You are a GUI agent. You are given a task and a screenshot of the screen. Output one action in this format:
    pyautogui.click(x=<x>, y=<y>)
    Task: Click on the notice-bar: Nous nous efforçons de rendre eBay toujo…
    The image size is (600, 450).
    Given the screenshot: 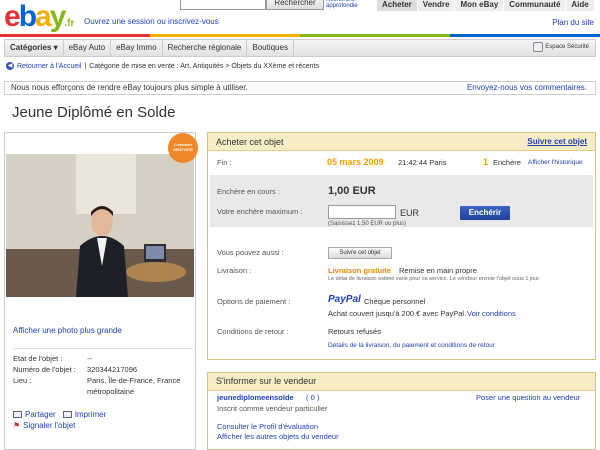 What is the action you would take?
    pyautogui.click(x=300, y=88)
    